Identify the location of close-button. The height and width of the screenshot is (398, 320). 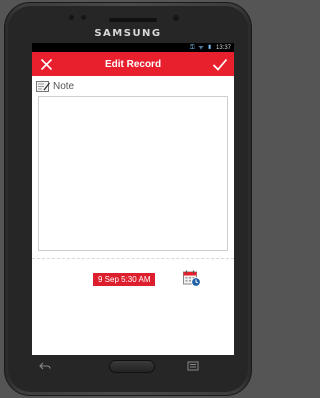
(46, 64).